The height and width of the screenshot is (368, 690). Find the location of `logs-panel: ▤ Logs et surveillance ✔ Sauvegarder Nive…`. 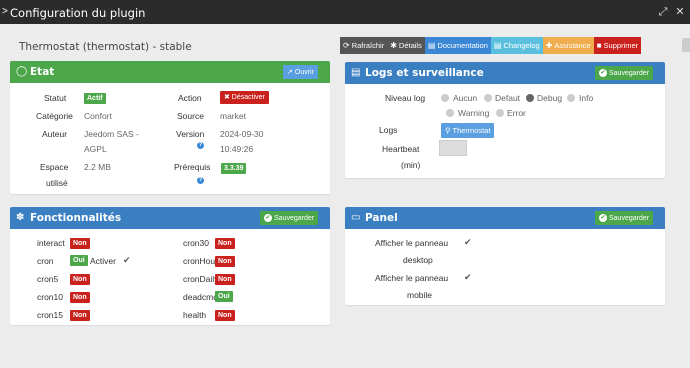

logs-panel: ▤ Logs et surveillance ✔ Sauvegarder Nive… is located at coordinates (505, 120).